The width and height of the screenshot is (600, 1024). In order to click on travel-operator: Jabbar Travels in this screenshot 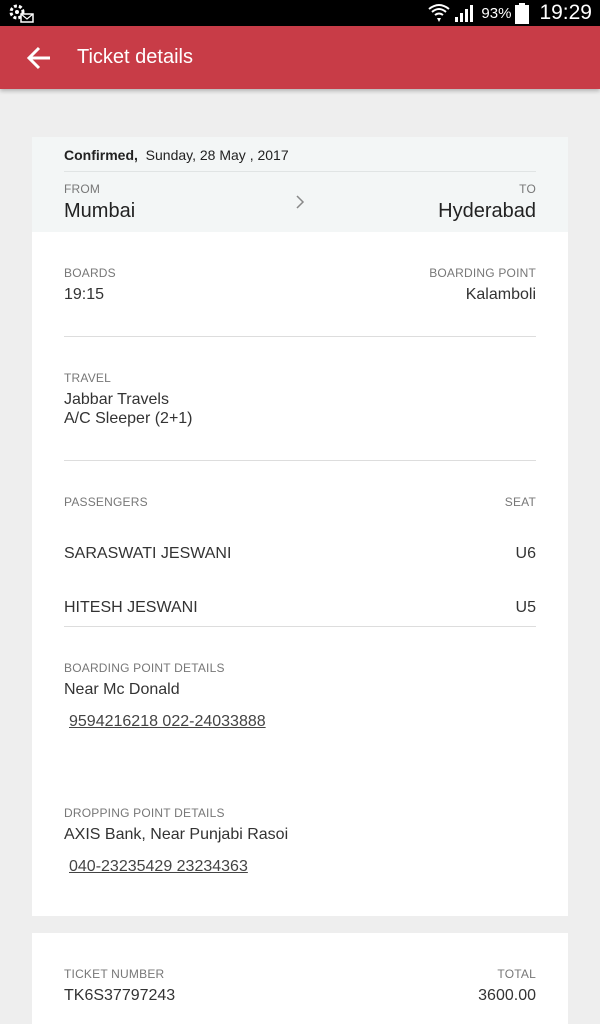, I will do `click(116, 399)`.